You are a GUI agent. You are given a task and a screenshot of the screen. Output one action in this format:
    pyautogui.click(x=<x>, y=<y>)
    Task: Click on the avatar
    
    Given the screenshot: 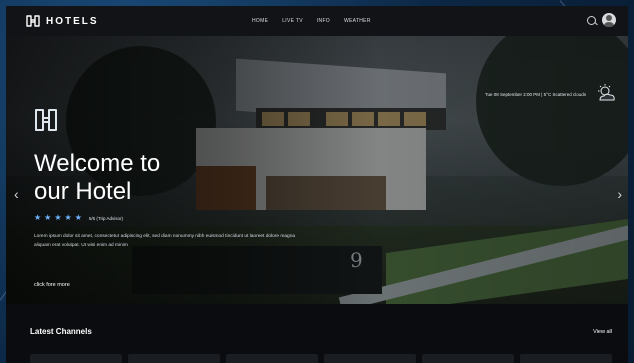 What is the action you would take?
    pyautogui.click(x=609, y=20)
    